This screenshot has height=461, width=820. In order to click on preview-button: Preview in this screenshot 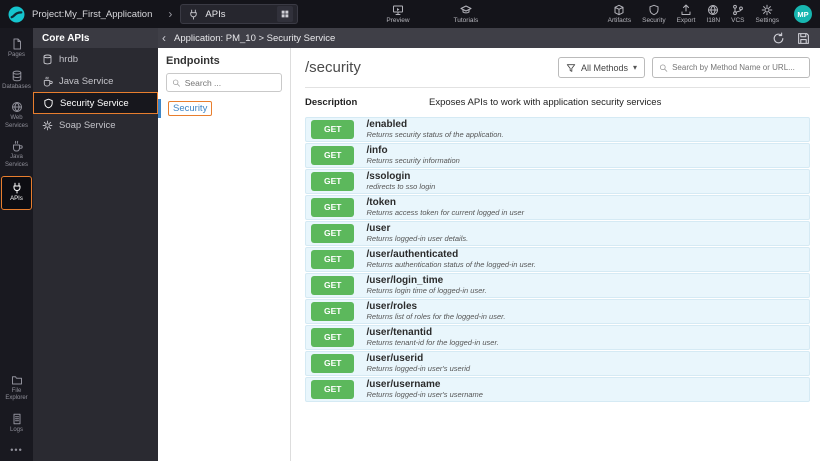, I will do `click(398, 14)`.